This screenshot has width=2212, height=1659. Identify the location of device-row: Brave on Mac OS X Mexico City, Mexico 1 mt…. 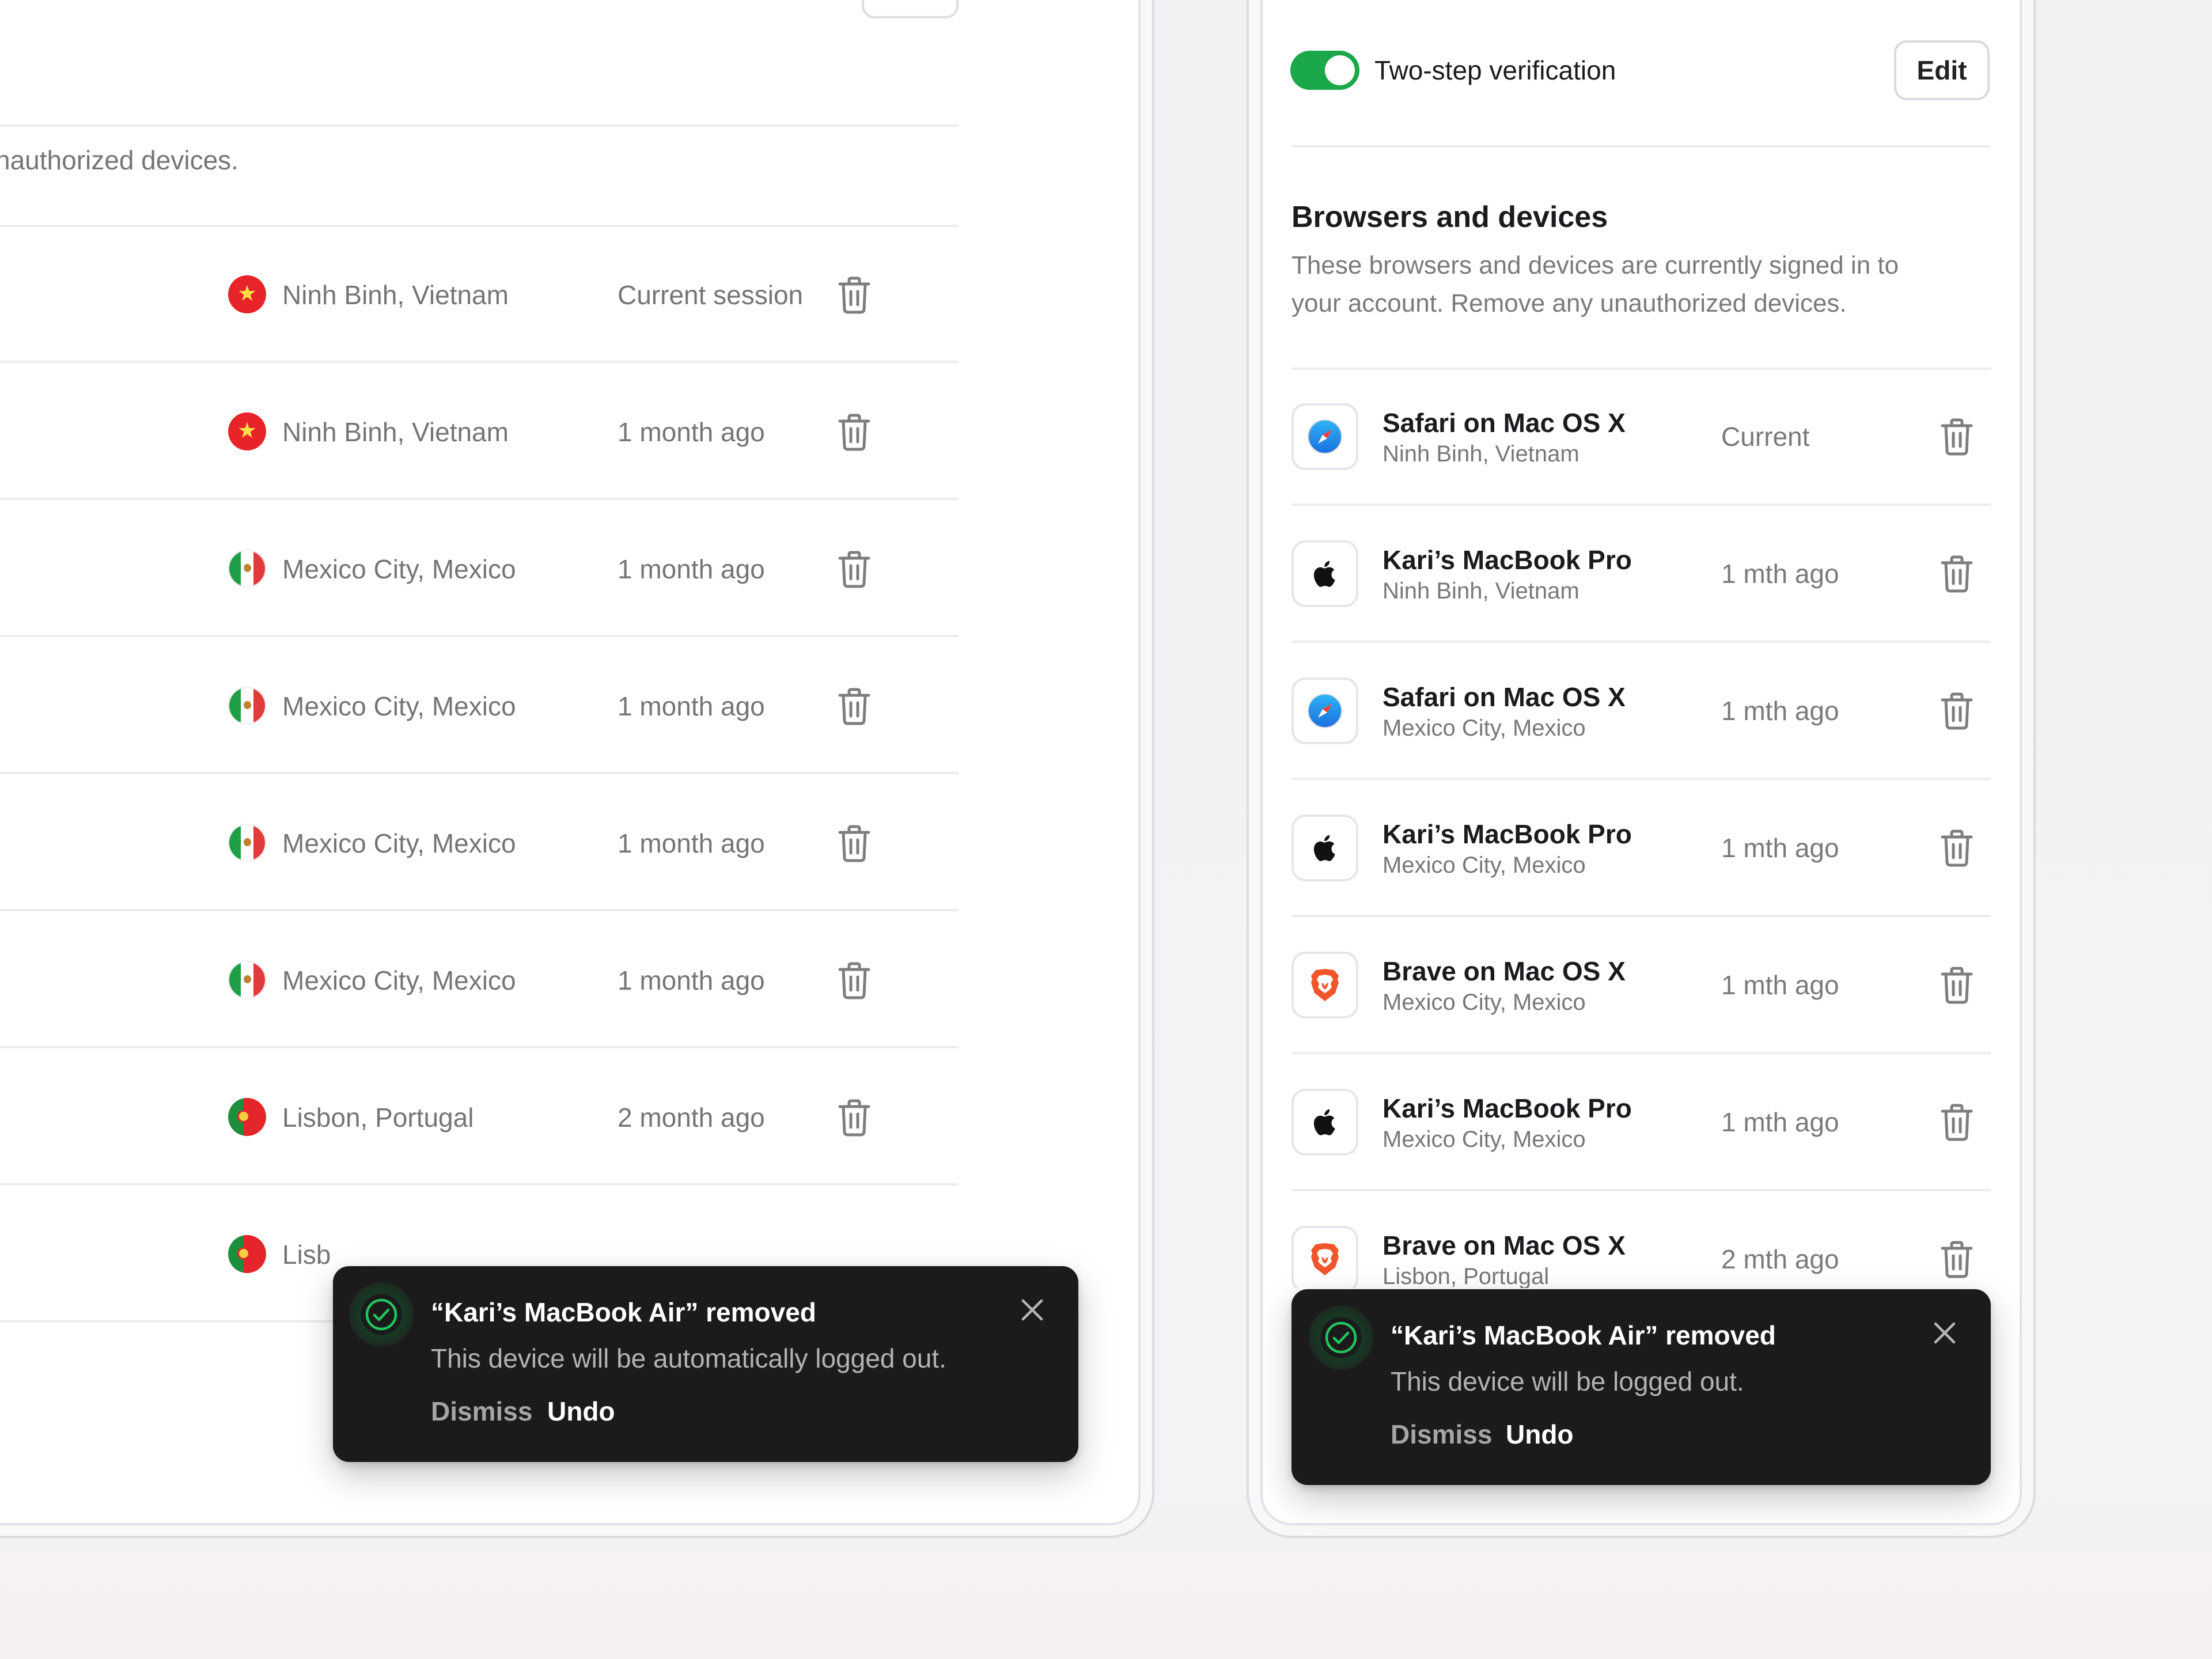
(1641, 985).